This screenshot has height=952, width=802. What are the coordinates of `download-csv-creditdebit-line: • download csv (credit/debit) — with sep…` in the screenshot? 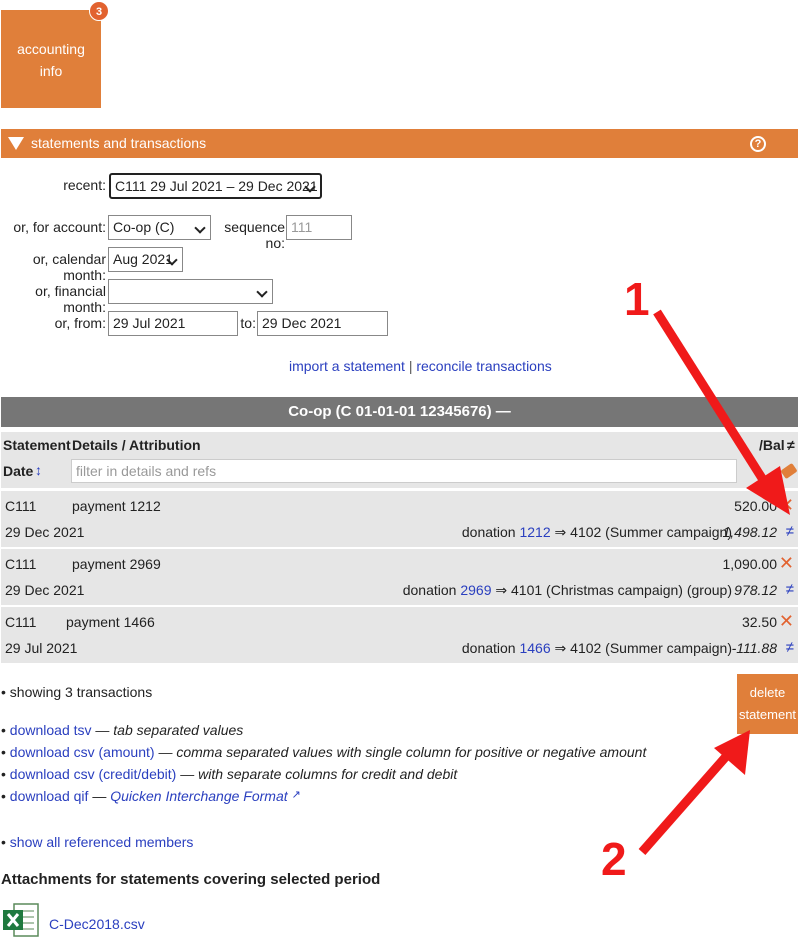 It's located at (229, 774).